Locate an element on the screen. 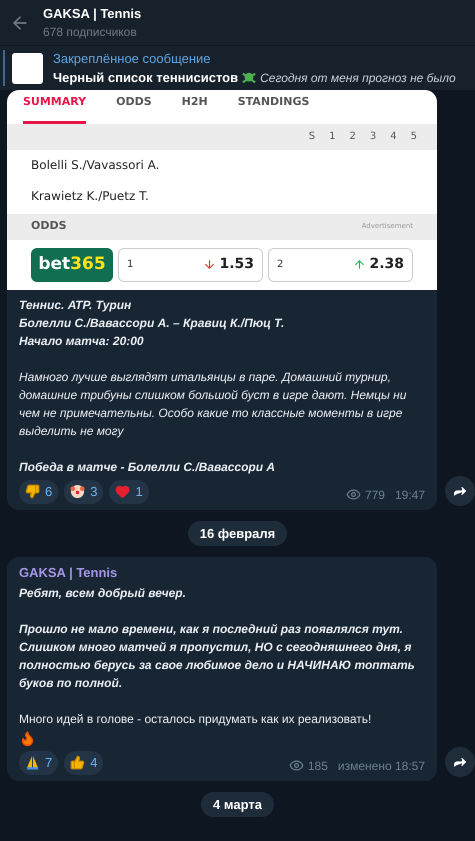 Image resolution: width=475 pixels, height=841 pixels. clown-face-icon is located at coordinates (78, 491).